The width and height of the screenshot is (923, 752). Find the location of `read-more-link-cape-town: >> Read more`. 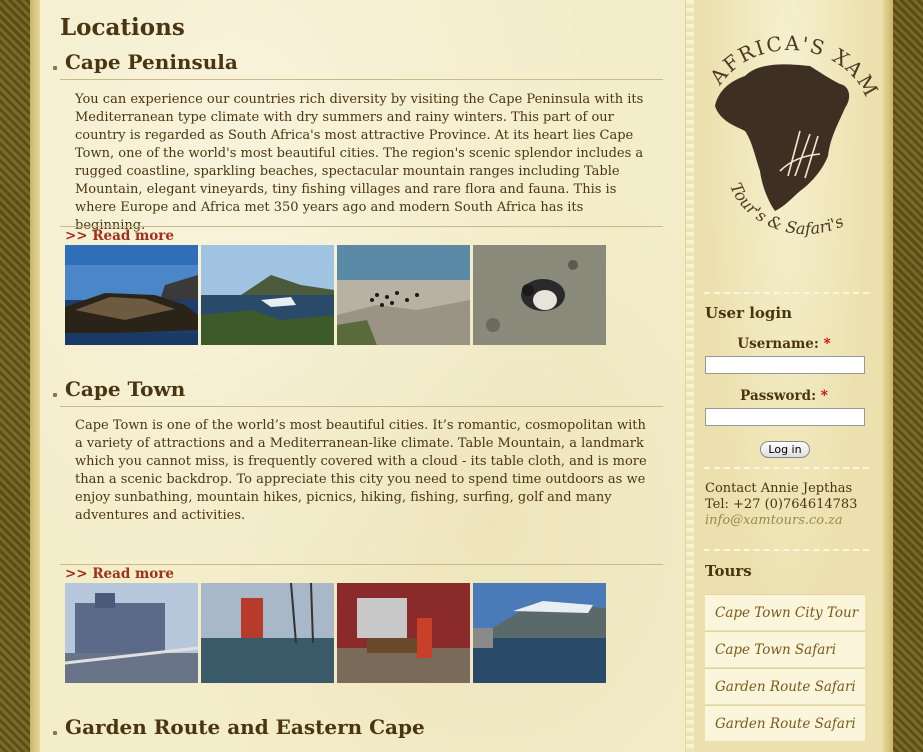

read-more-link-cape-town: >> Read more is located at coordinates (119, 574).